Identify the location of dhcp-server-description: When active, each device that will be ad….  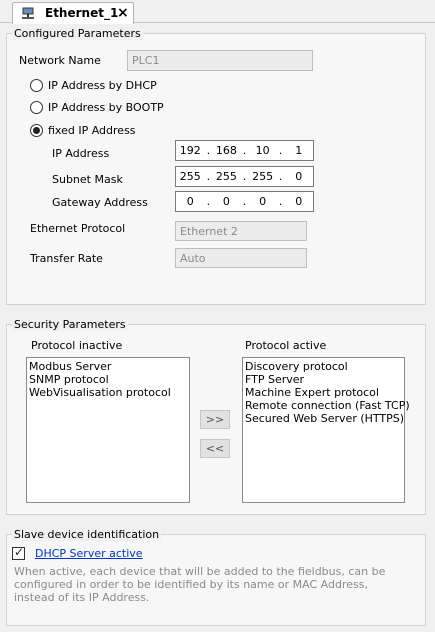
(200, 584).